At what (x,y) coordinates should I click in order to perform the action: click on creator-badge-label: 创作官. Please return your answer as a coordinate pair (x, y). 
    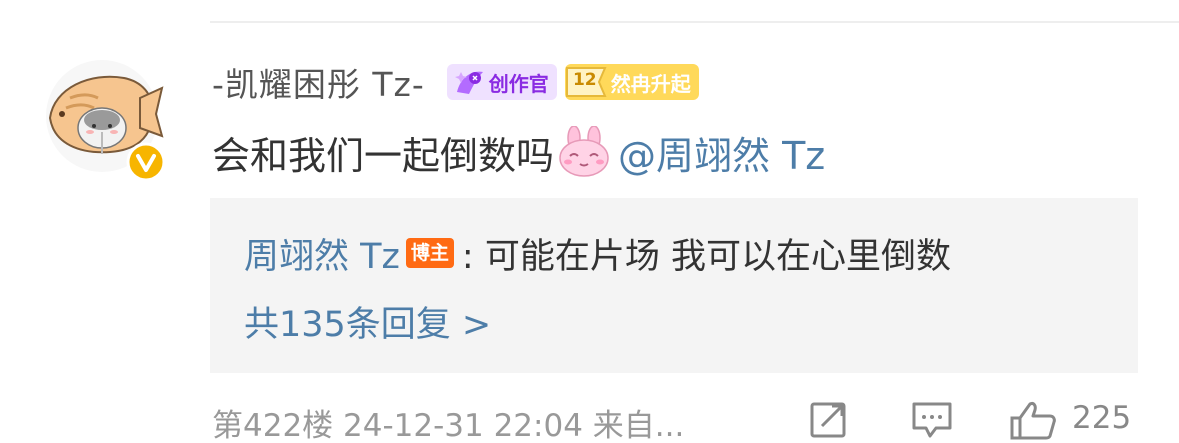
    Looking at the image, I should click on (518, 83).